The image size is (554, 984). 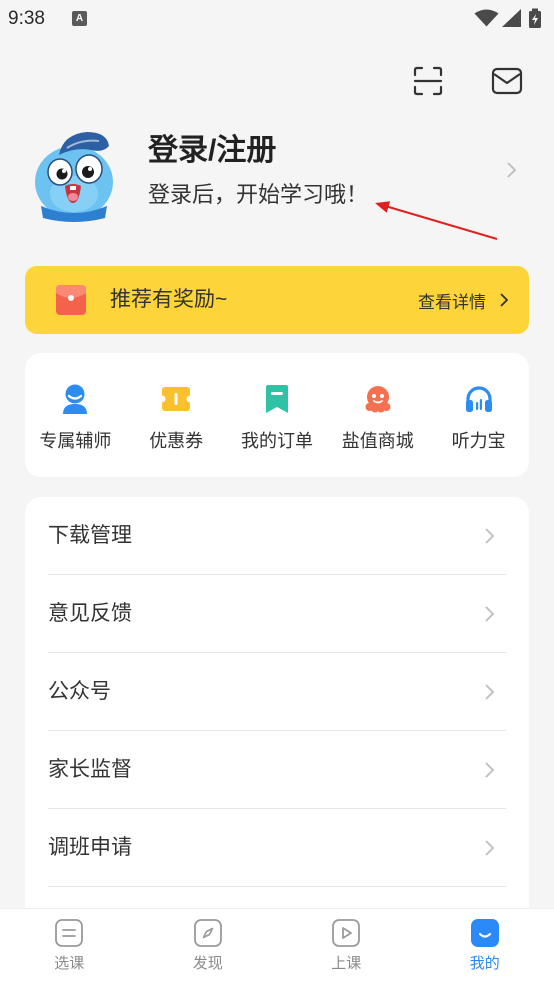 I want to click on bottom-tab-bar: 选课 发现 上课 我的, so click(x=277, y=946).